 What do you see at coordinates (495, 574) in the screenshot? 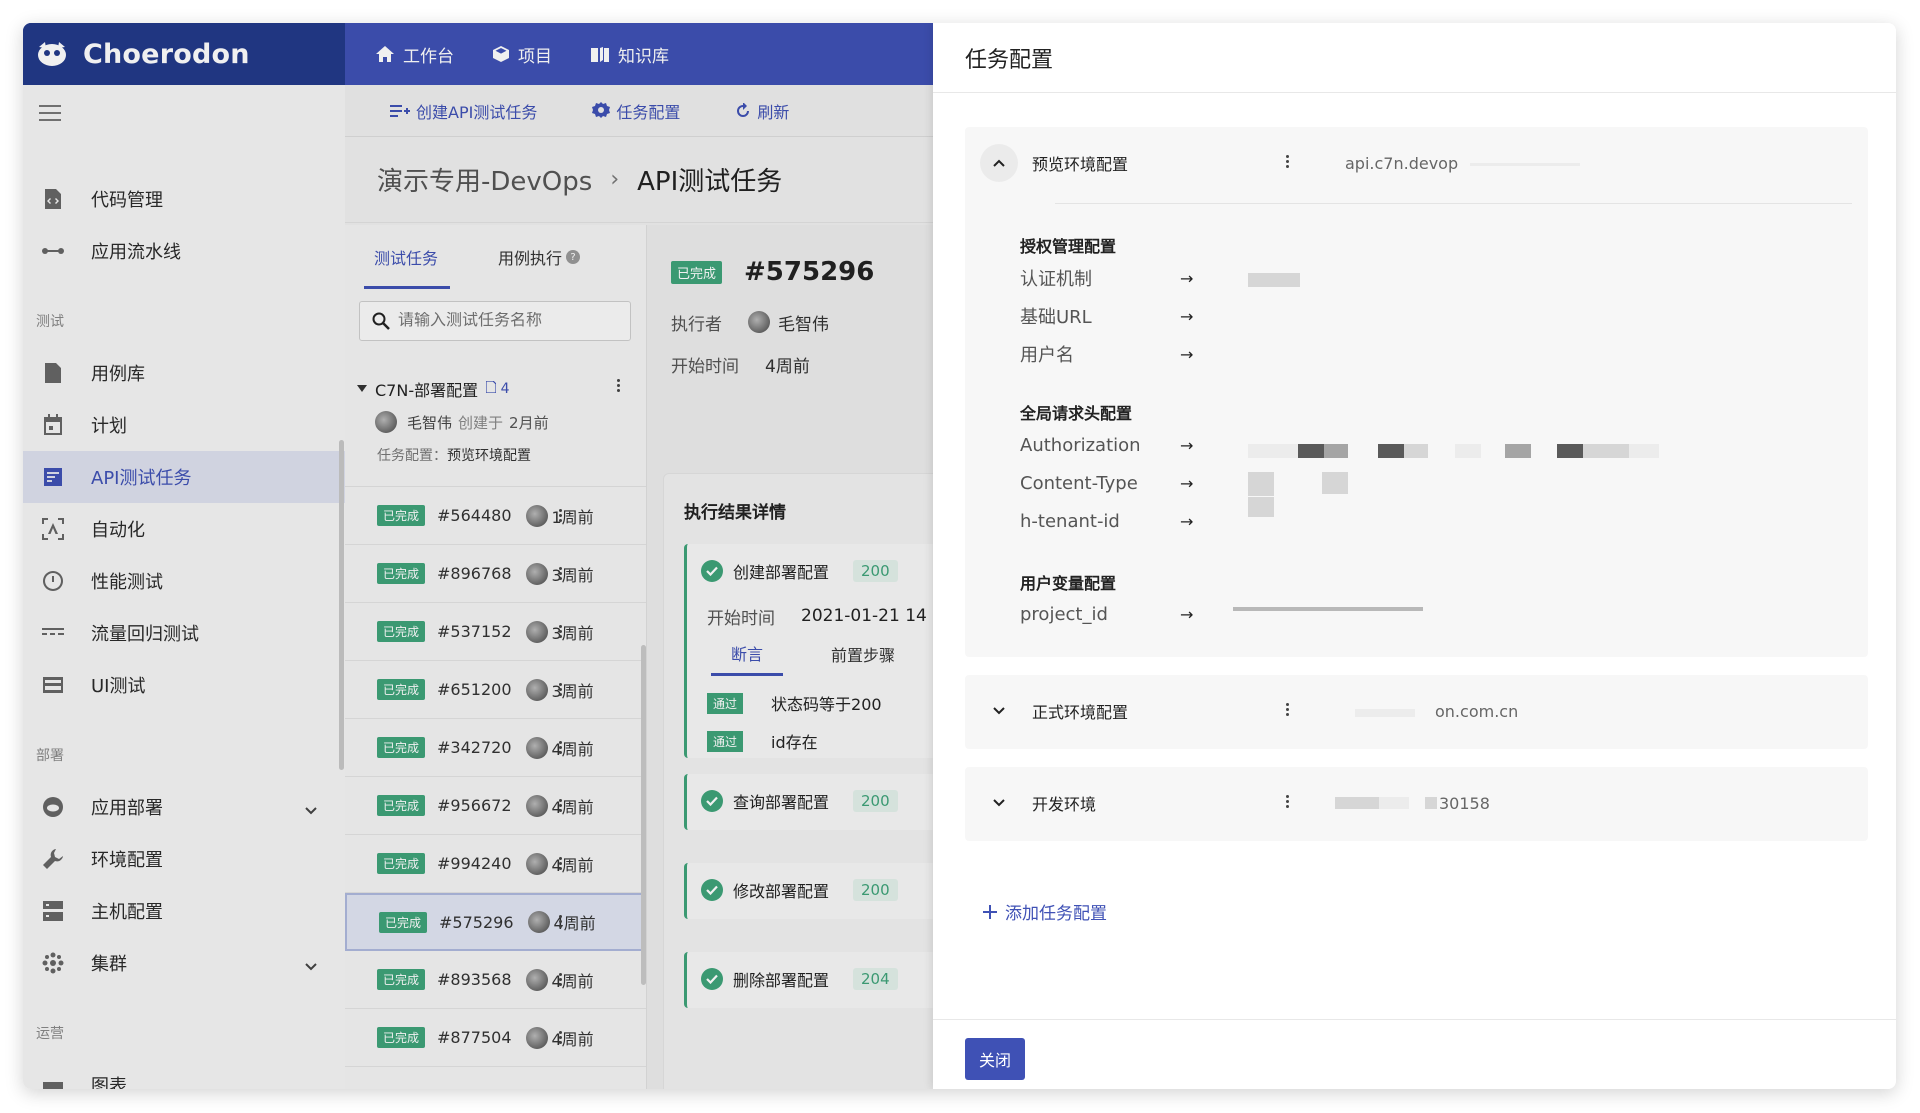
I see `list-item: 已完成 #896768 3周前` at bounding box center [495, 574].